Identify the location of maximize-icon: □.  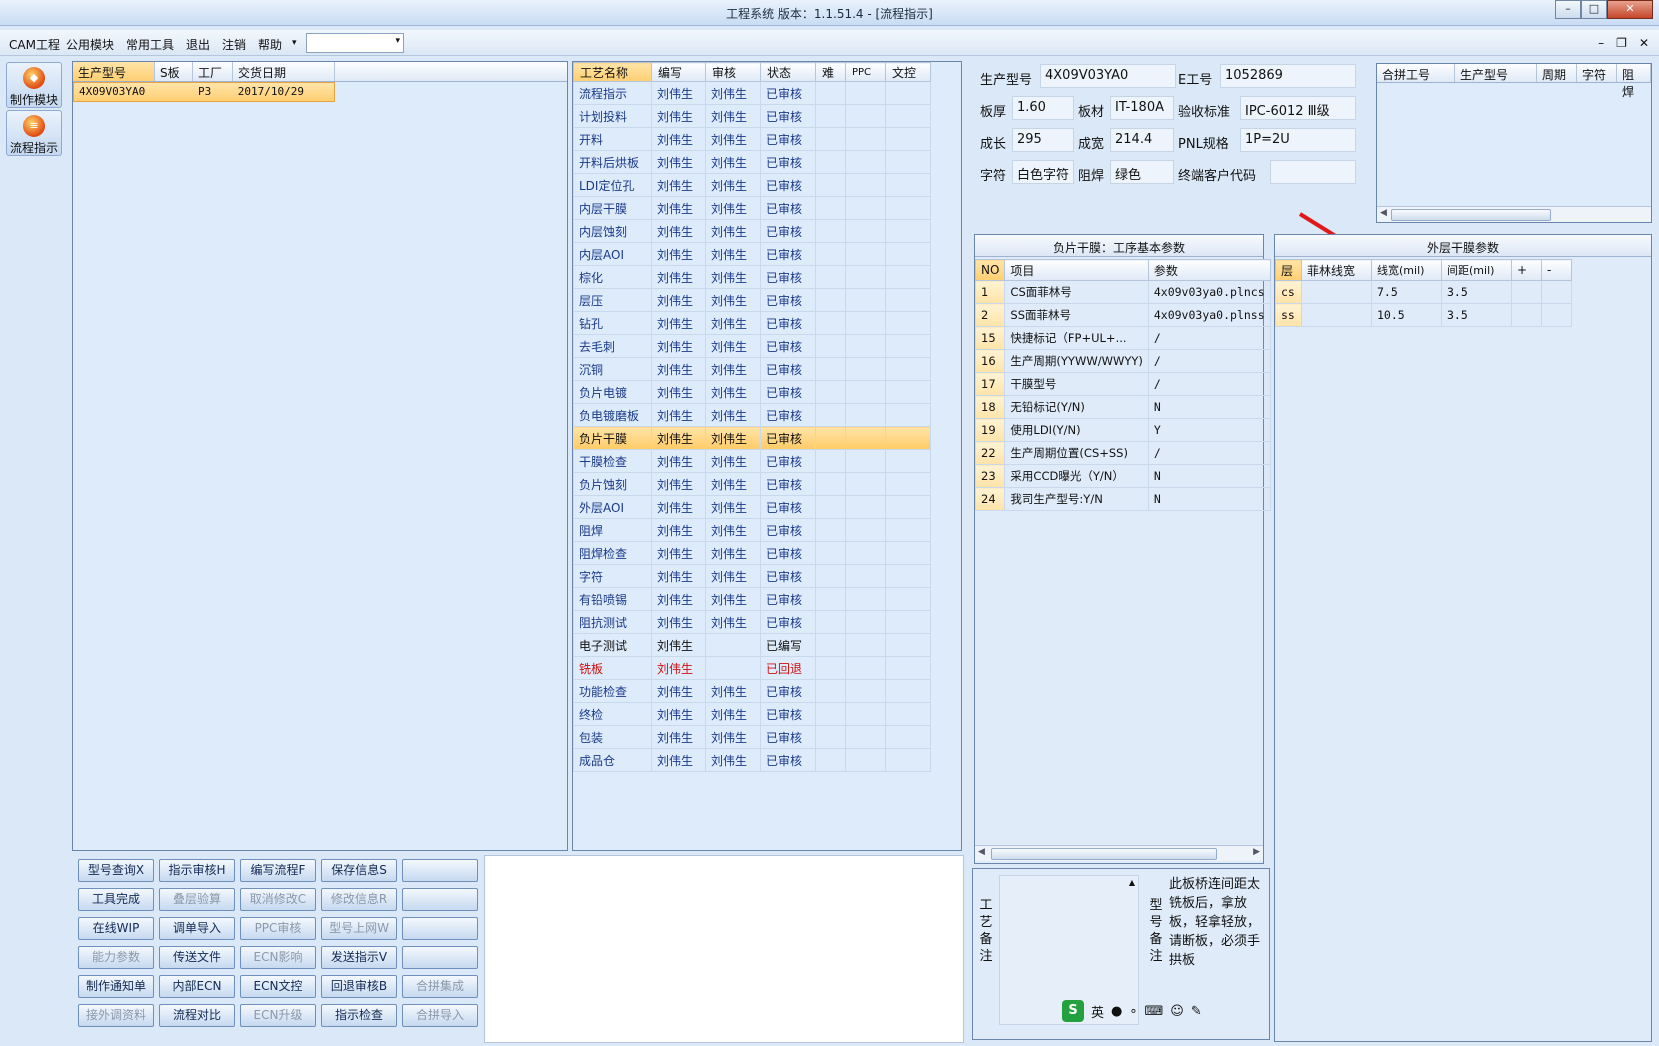
(1594, 9).